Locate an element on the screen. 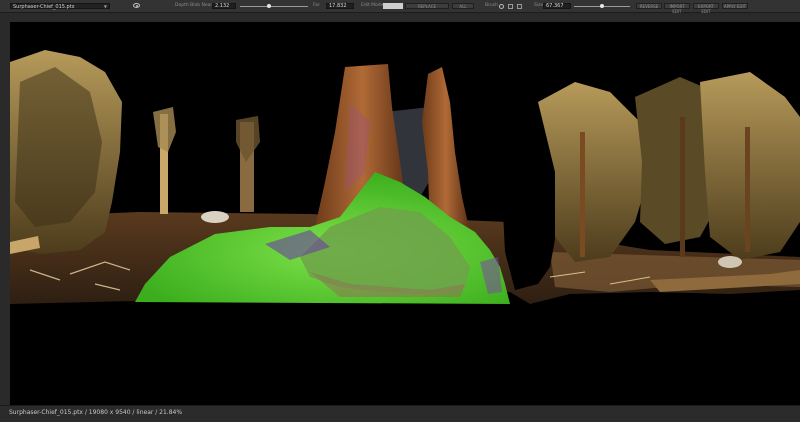  brush-circle-icon is located at coordinates (501, 6).